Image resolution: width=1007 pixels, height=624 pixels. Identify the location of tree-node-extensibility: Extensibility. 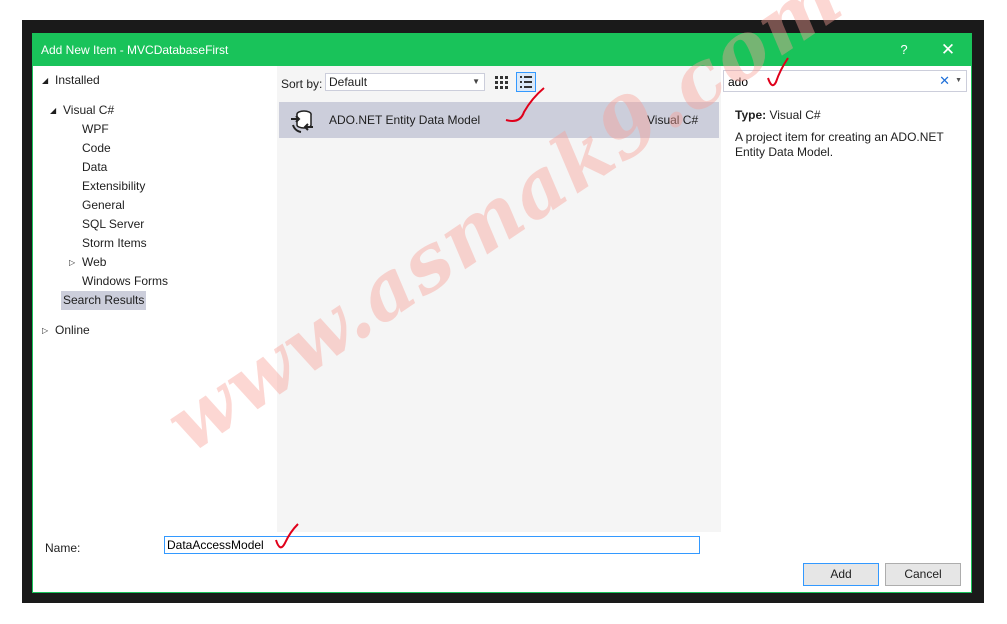
(113, 186).